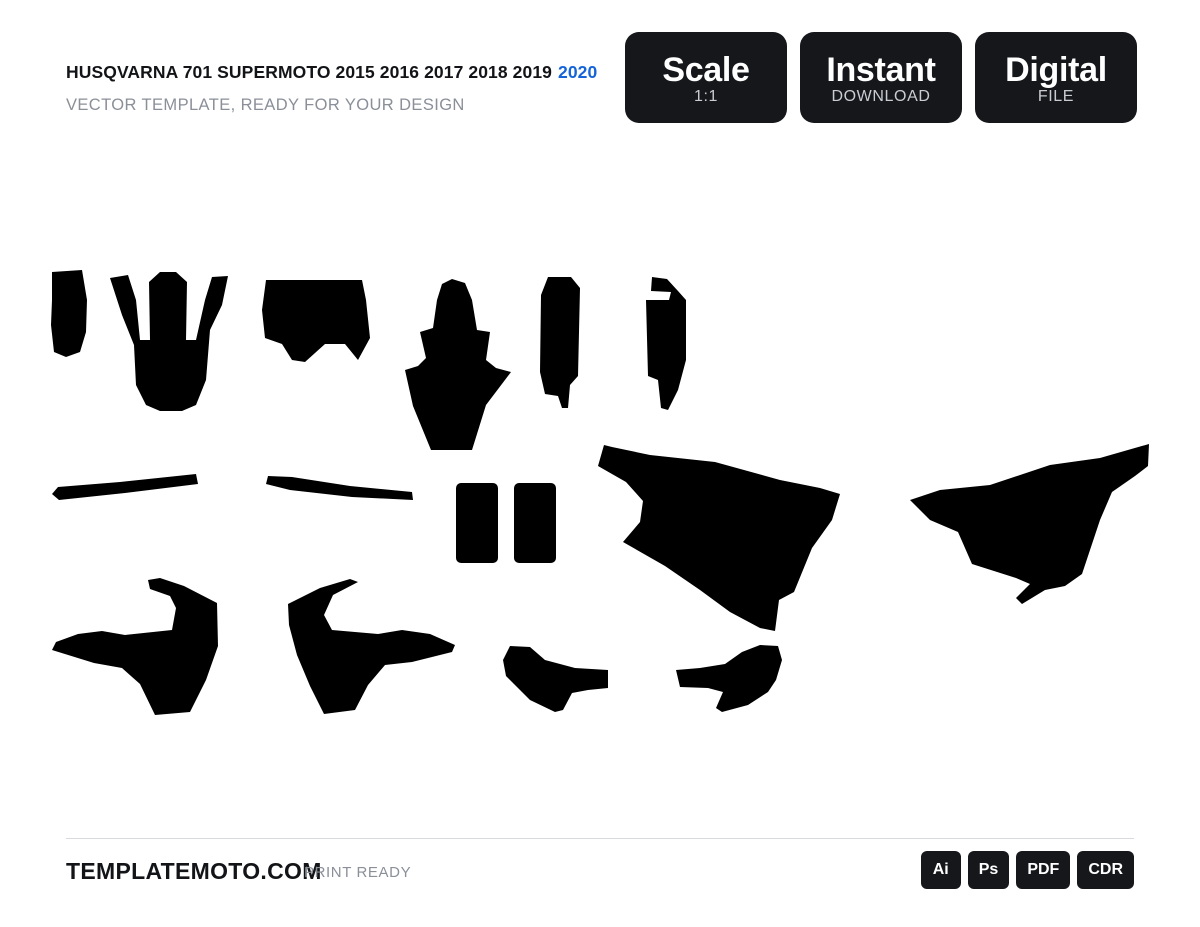 This screenshot has height=927, width=1200. Describe the element at coordinates (719, 538) in the screenshot. I see `piece-side-panel-left` at that location.